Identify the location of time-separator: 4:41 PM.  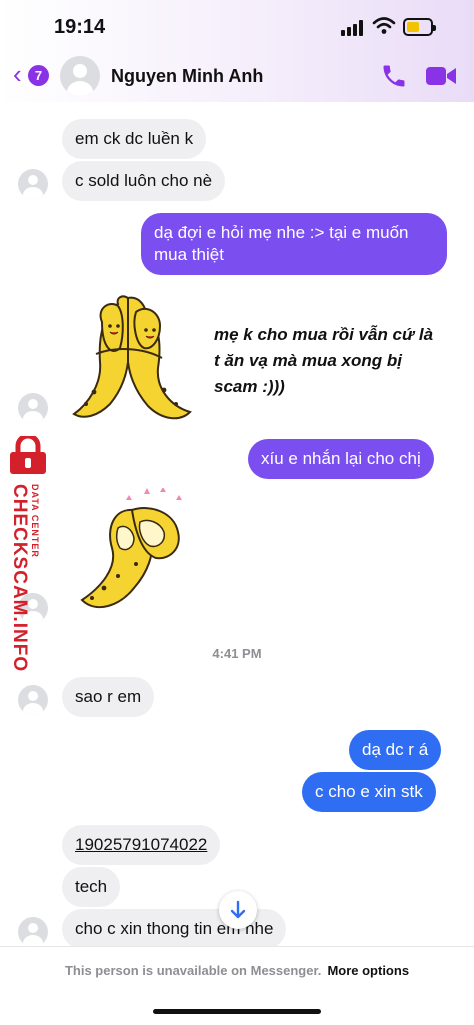
(237, 653).